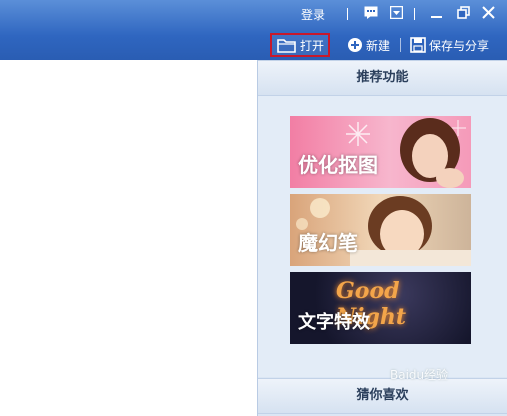  I want to click on banner-text-effects: Good Night 文字特效, so click(380, 308).